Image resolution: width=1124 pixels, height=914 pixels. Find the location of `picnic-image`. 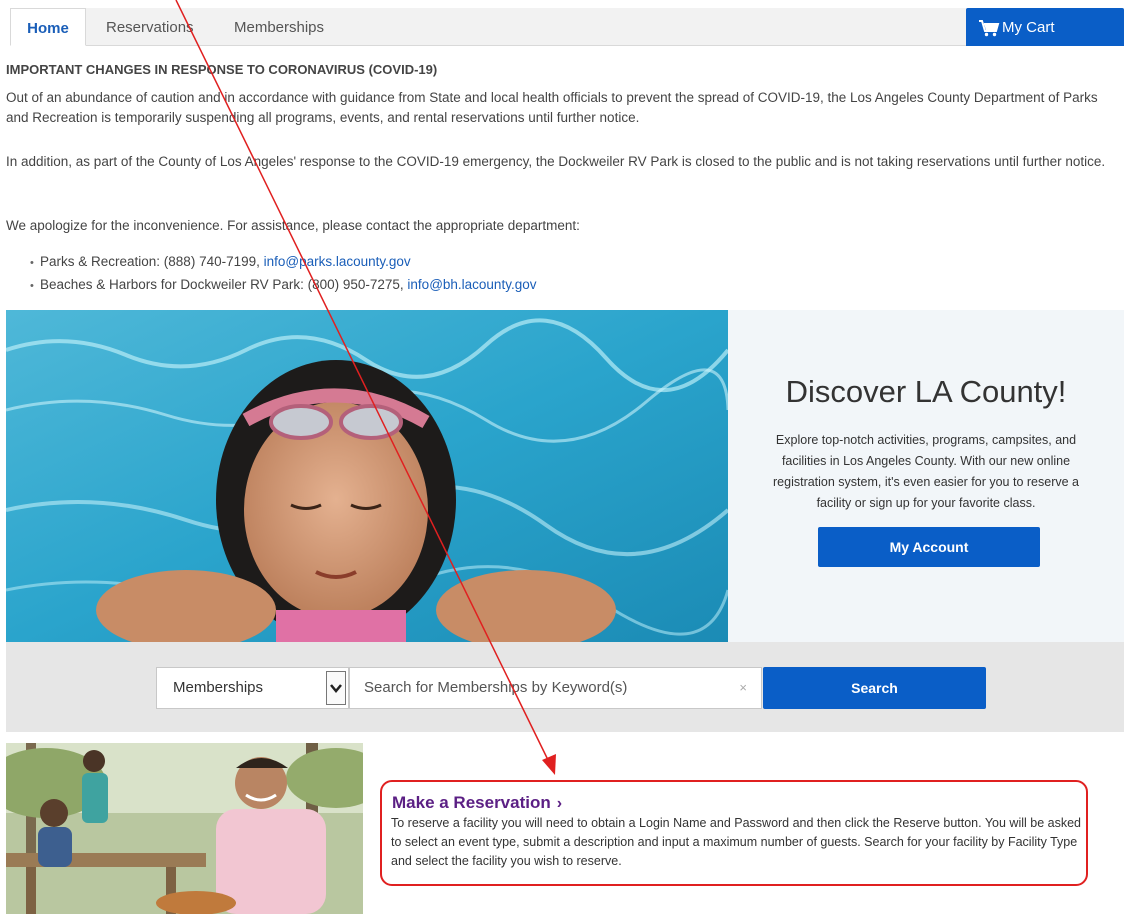

picnic-image is located at coordinates (184, 828).